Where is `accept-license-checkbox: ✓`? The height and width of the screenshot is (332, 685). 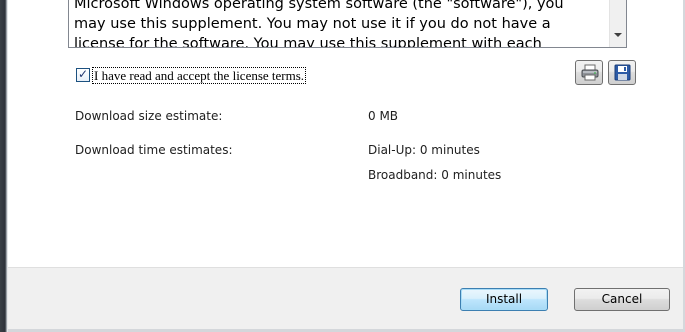 accept-license-checkbox: ✓ is located at coordinates (83, 74).